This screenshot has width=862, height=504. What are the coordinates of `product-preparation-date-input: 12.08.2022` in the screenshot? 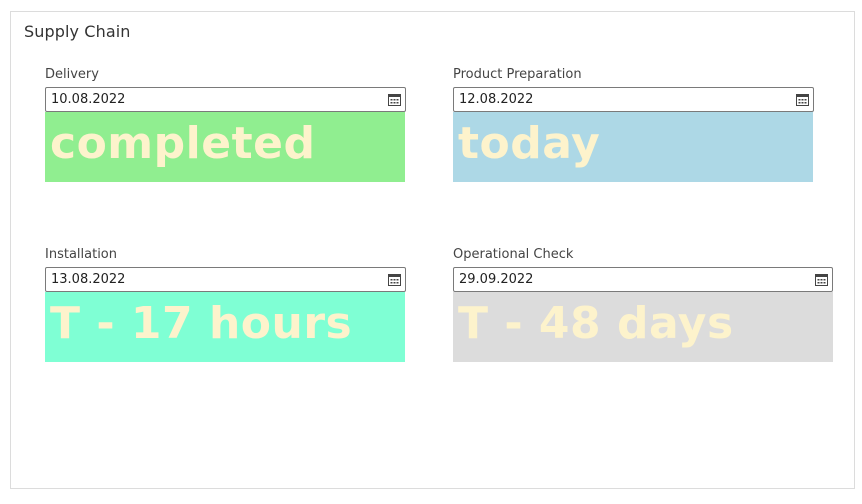 It's located at (633, 99).